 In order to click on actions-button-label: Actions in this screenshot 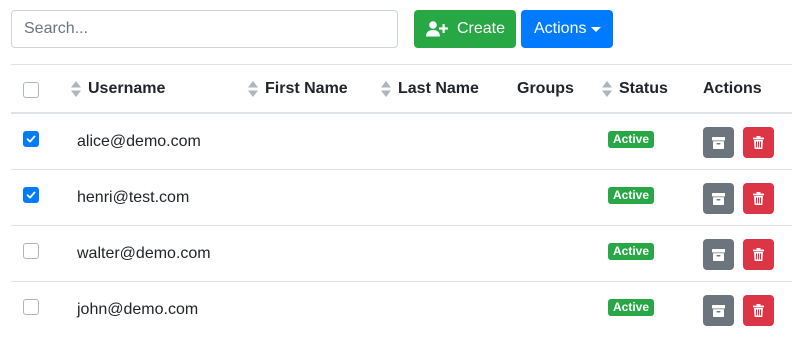, I will do `click(560, 28)`.